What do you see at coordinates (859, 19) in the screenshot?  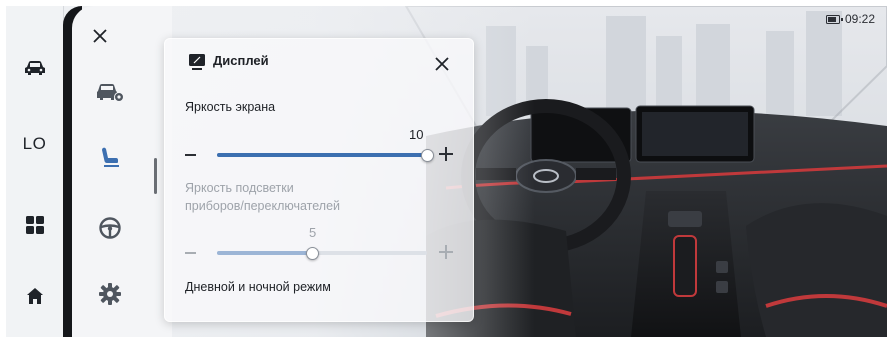 I see `clock: 09:22` at bounding box center [859, 19].